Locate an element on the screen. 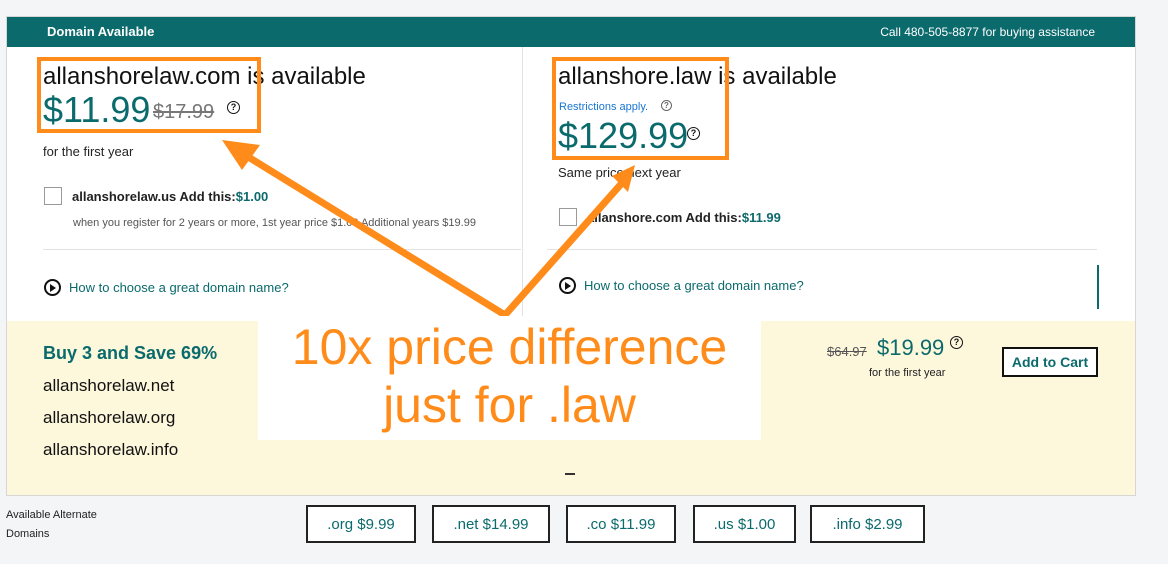  arrow-to-com-price is located at coordinates (375, 235).